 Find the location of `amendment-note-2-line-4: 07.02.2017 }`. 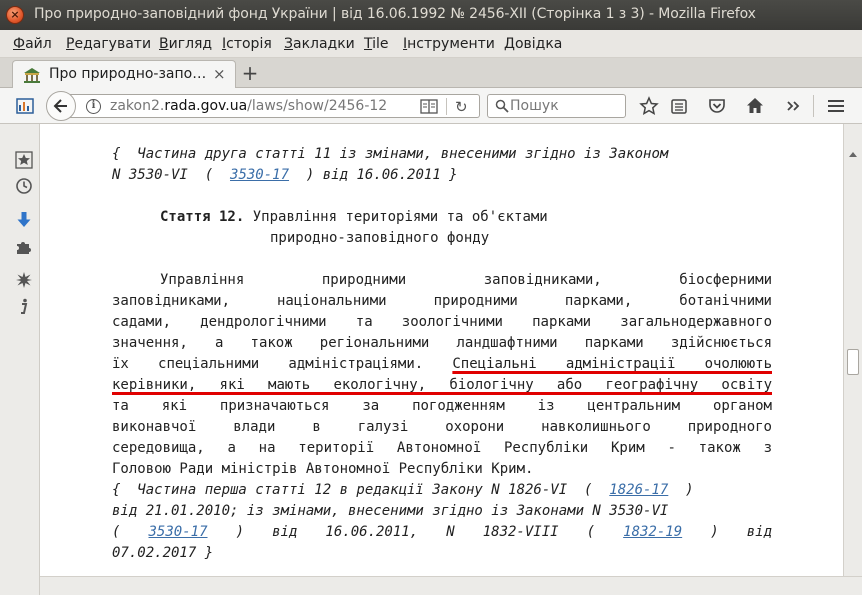

amendment-note-2-line-4: 07.02.2017 } is located at coordinates (163, 553).